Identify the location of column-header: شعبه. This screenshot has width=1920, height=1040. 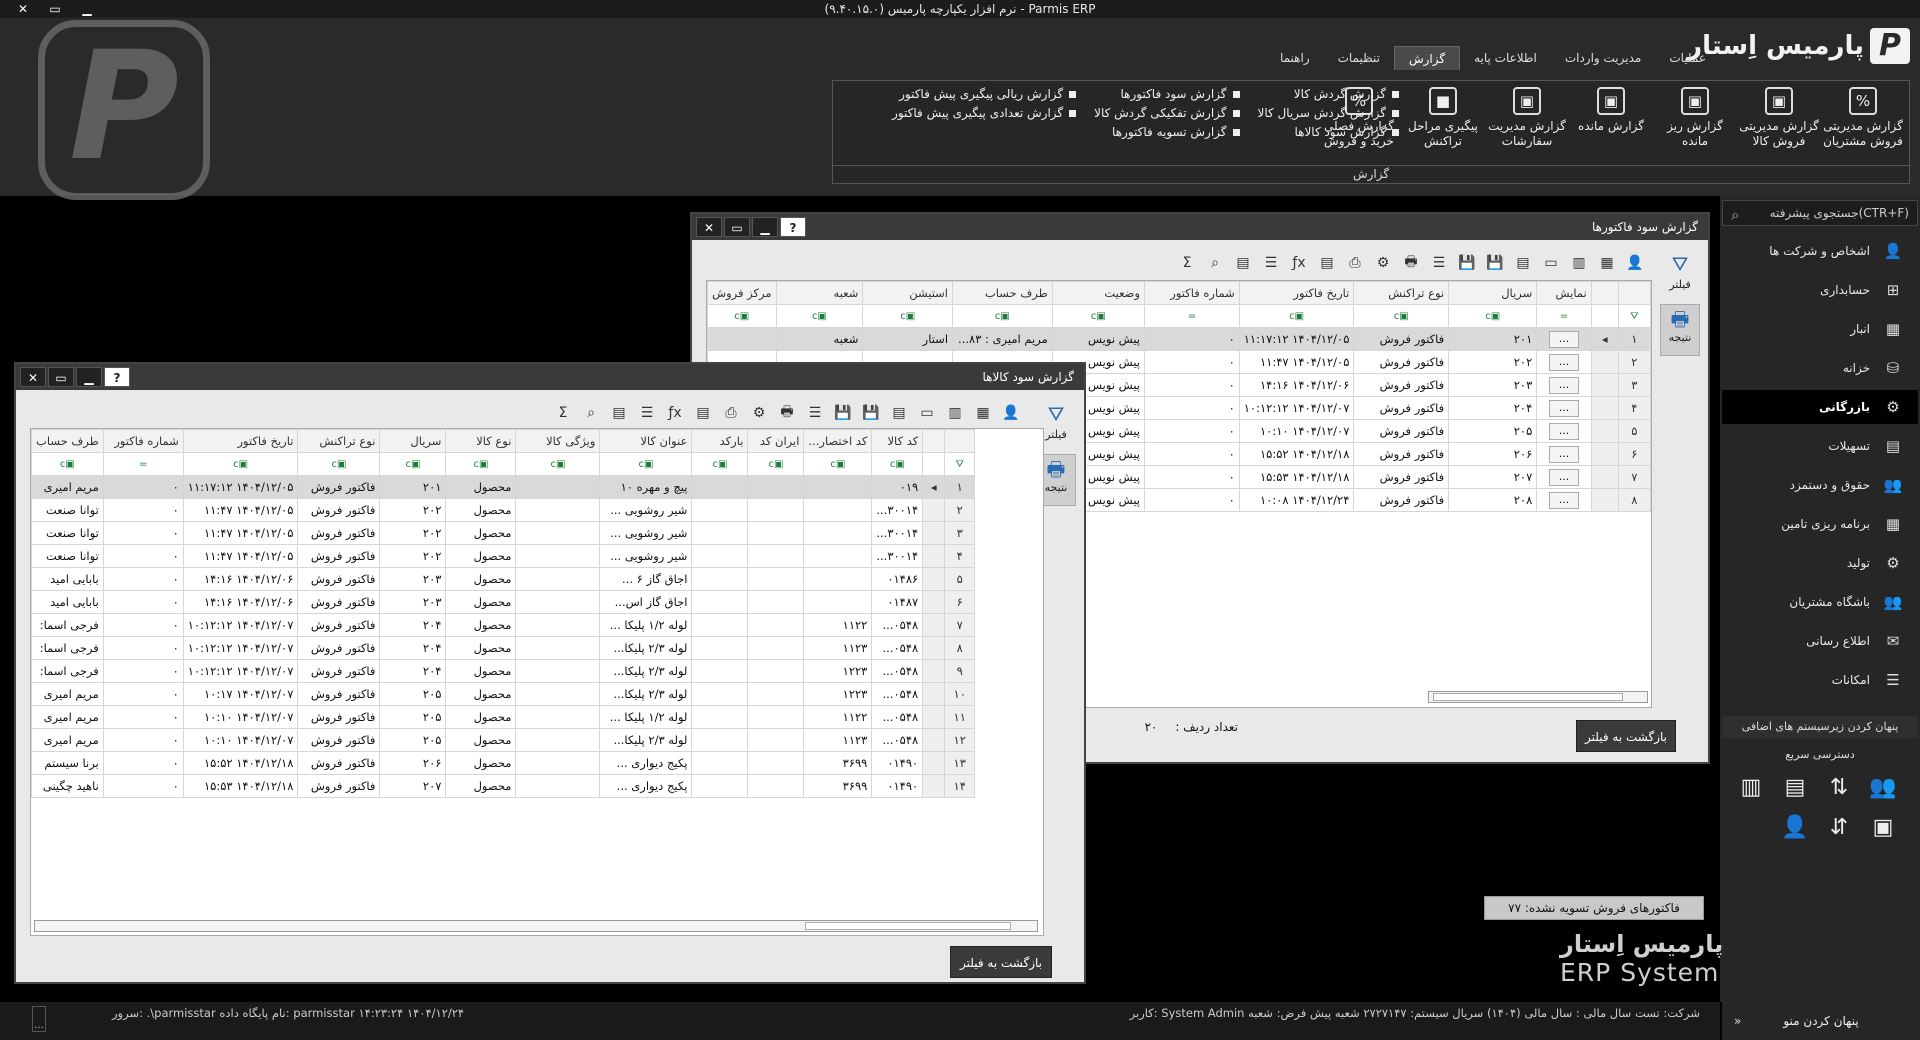
(819, 293).